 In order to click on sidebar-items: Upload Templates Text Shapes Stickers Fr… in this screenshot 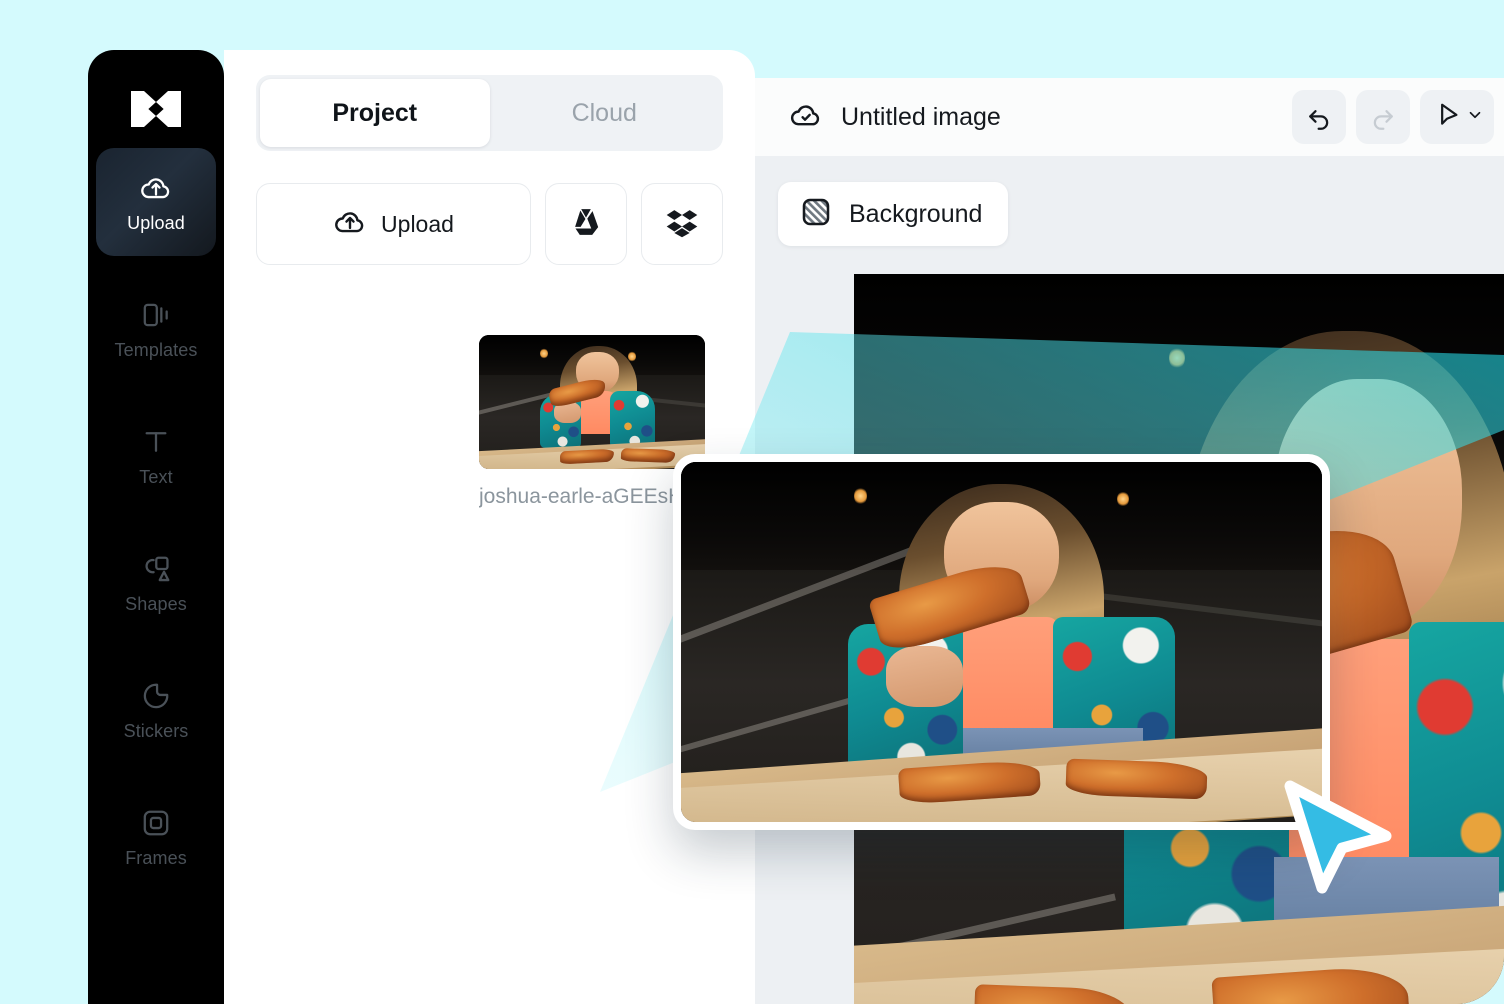, I will do `click(156, 529)`.